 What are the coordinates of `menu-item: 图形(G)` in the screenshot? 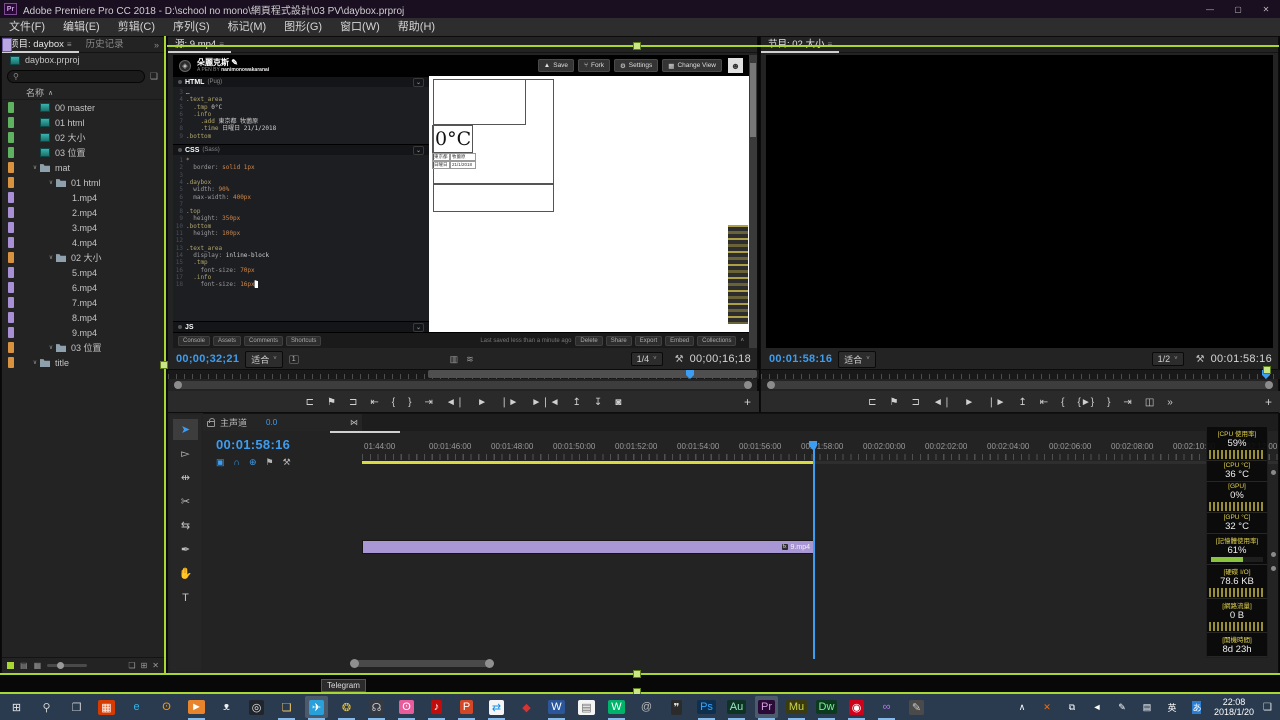 It's located at (303, 27).